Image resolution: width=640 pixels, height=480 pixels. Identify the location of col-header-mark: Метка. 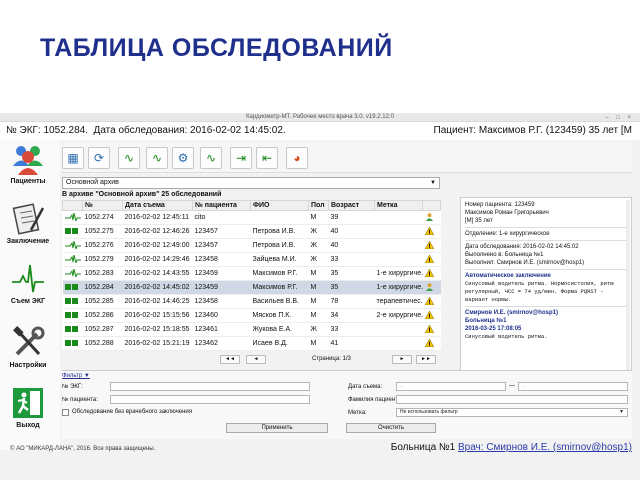
(398, 205).